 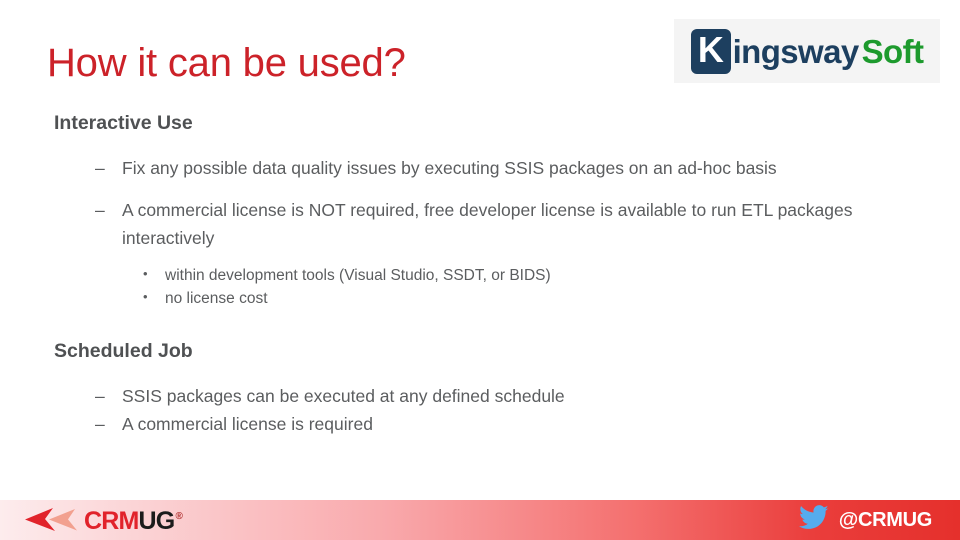 I want to click on kingswaysoft-k-badge-icon: K, so click(x=710, y=51).